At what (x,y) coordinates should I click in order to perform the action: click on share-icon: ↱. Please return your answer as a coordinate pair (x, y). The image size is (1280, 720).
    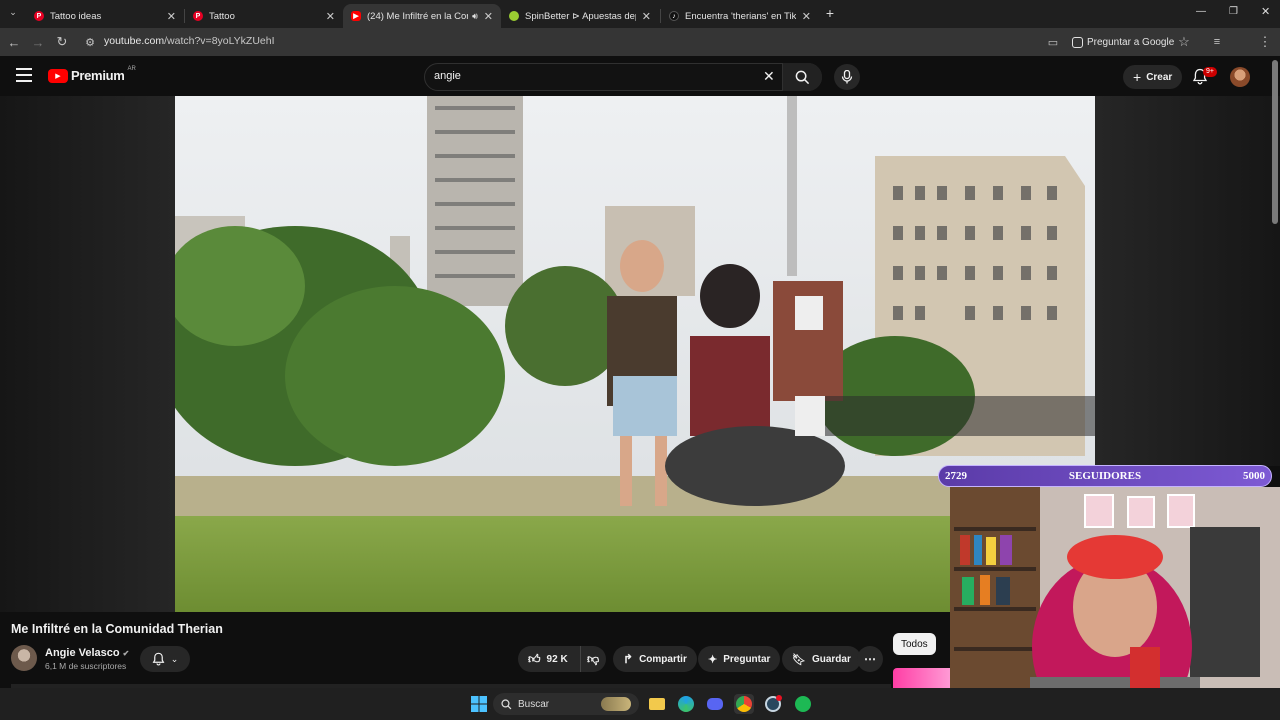
    Looking at the image, I should click on (628, 659).